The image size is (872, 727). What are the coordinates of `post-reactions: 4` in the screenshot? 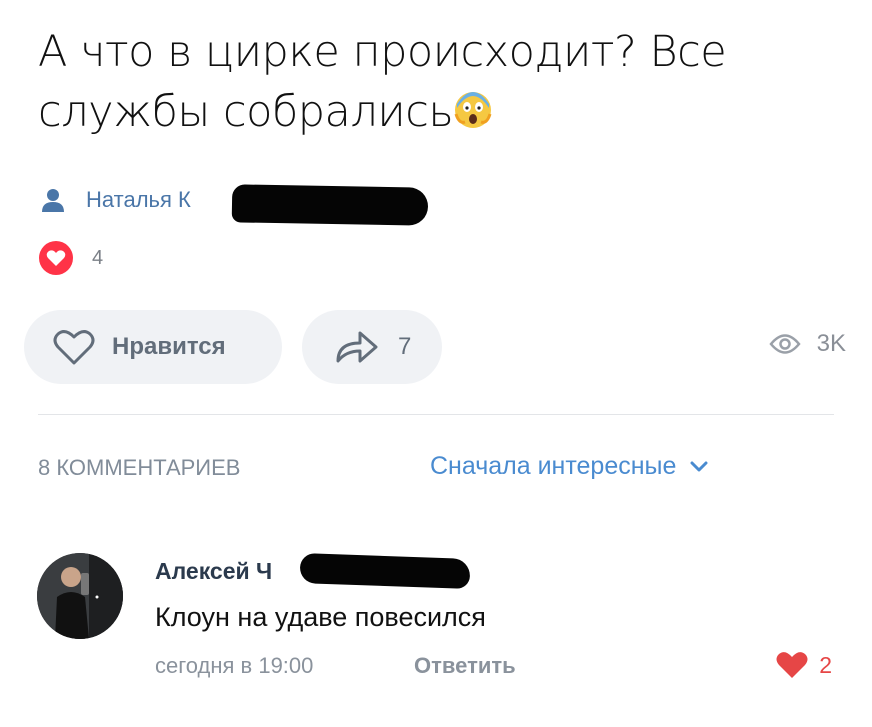 It's located at (70, 258).